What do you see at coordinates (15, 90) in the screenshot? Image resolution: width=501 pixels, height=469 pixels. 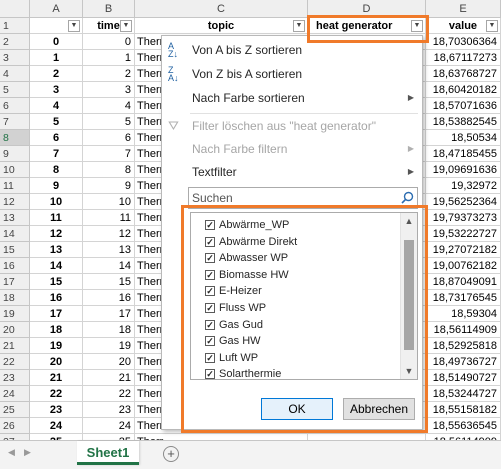 I see `row-header: 5` at bounding box center [15, 90].